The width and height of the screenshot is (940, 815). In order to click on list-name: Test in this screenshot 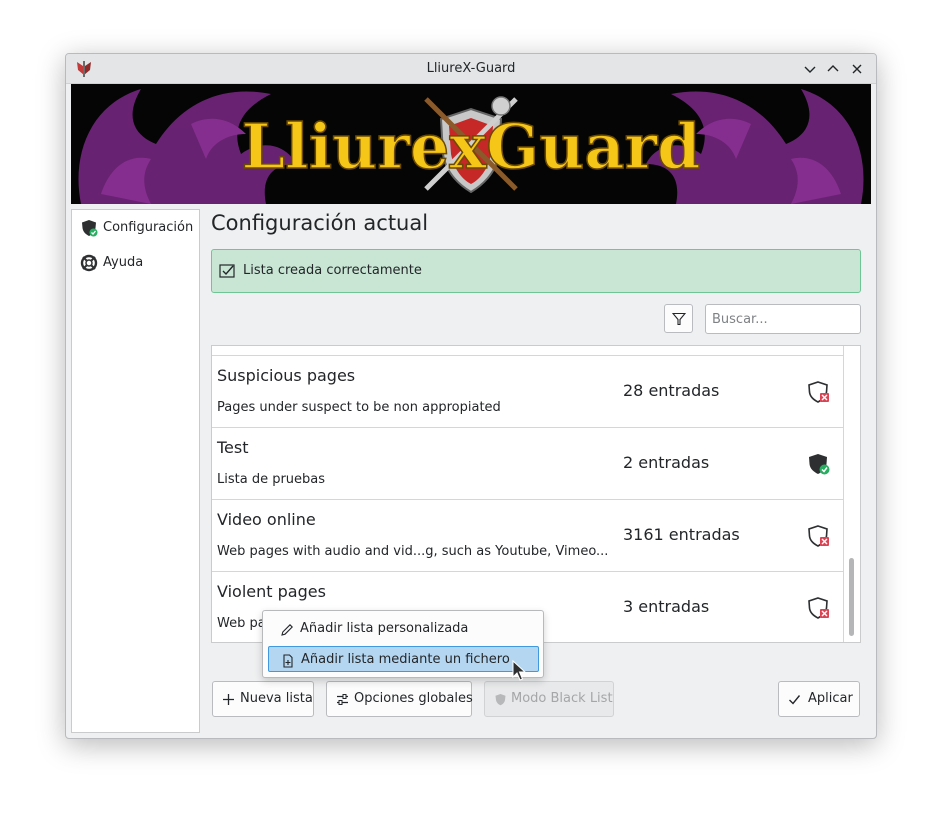, I will do `click(233, 447)`.